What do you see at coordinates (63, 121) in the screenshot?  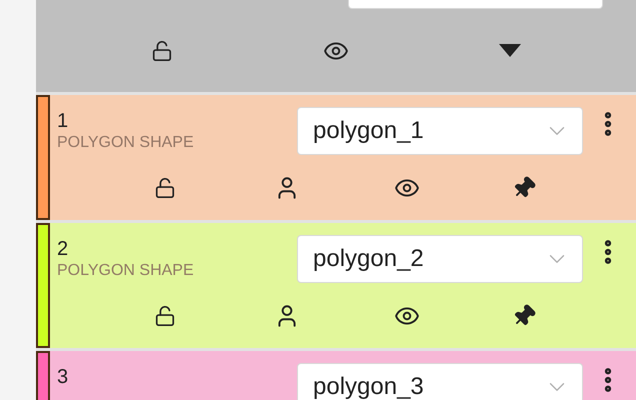 I see `layer-number: 1` at bounding box center [63, 121].